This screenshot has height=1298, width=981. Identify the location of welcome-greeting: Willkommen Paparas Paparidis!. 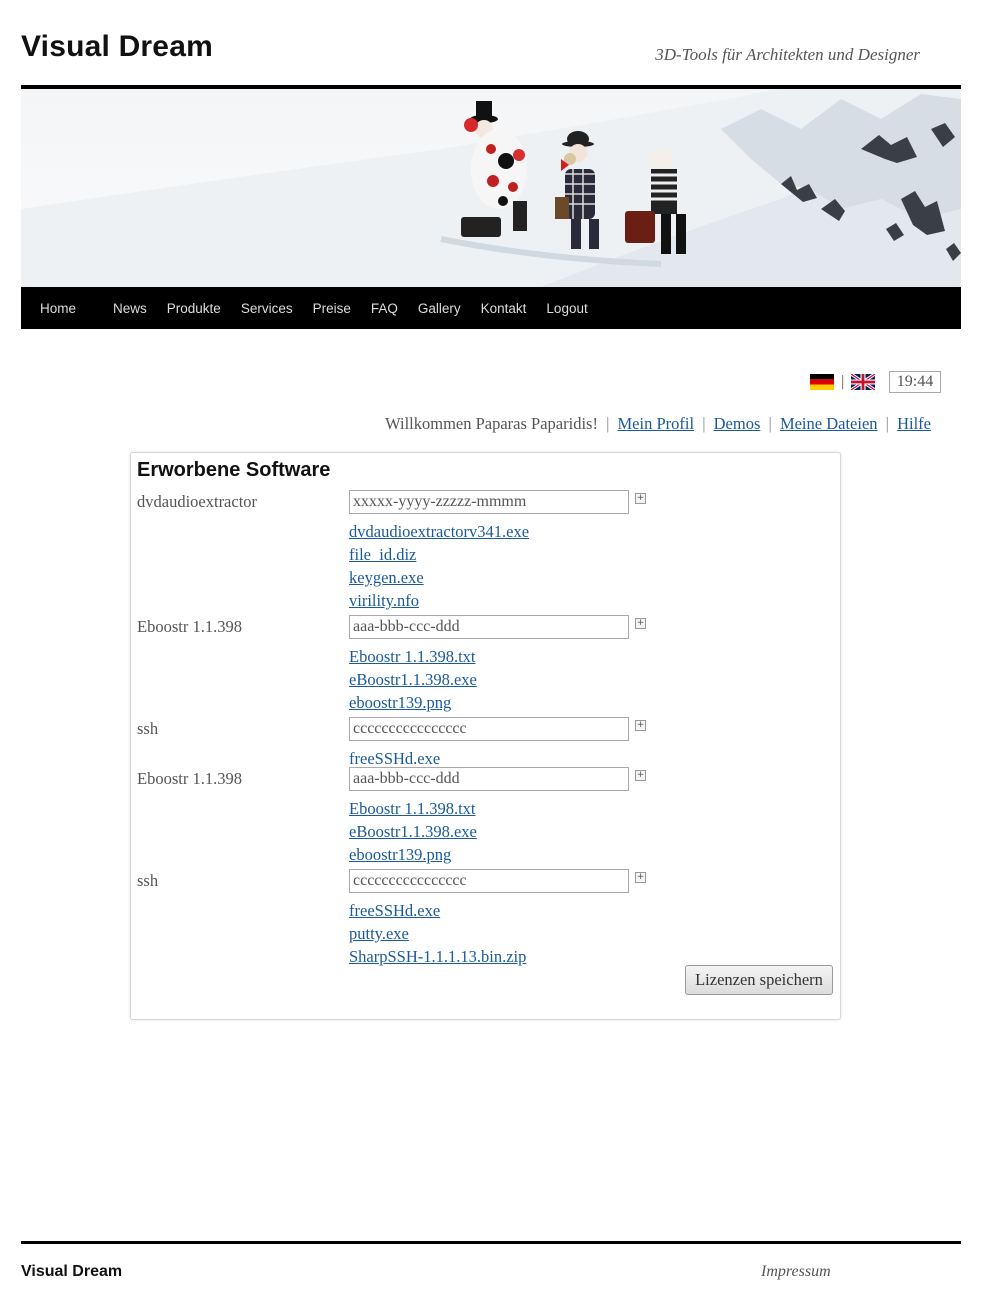
(491, 423).